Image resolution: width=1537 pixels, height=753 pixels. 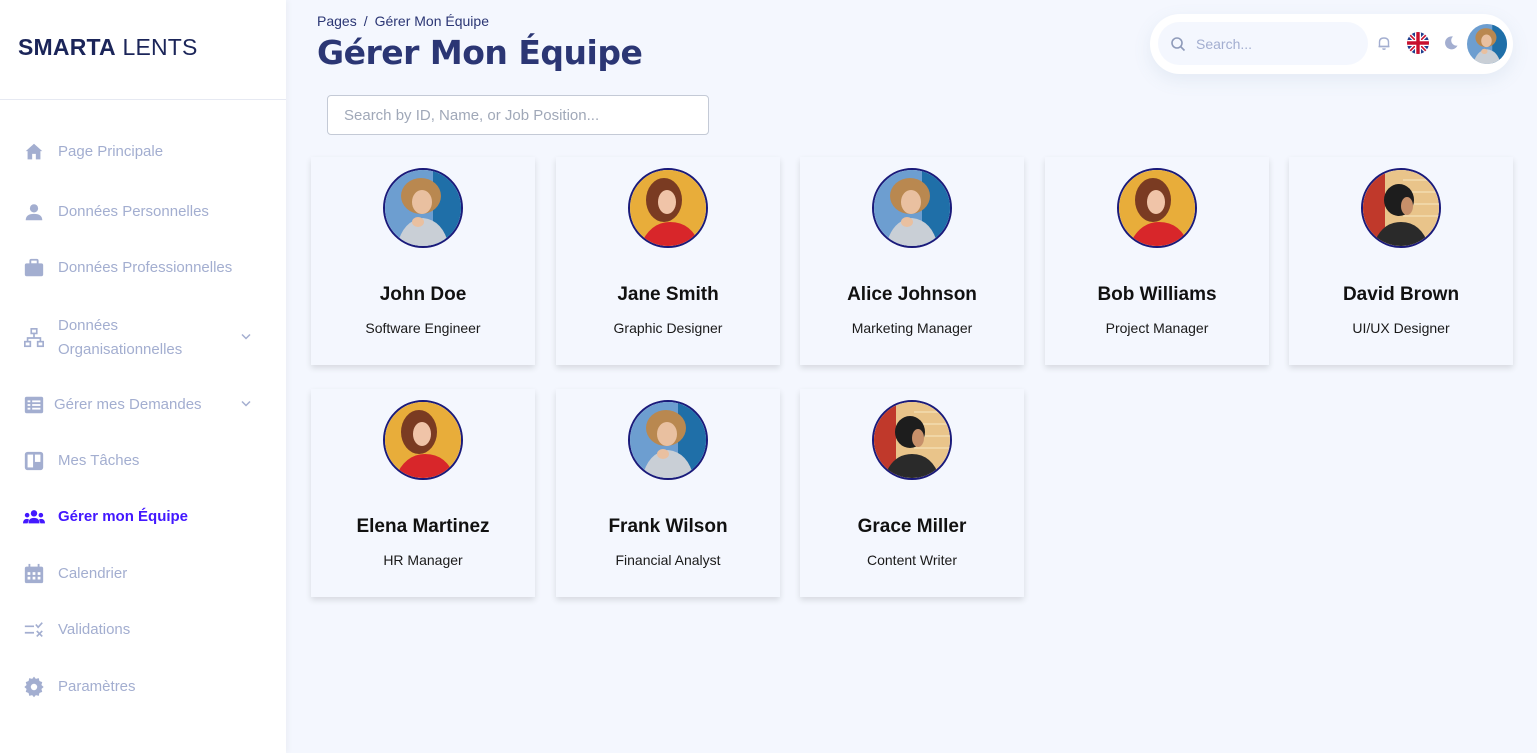 I want to click on member-role: Content Writer, so click(x=912, y=560).